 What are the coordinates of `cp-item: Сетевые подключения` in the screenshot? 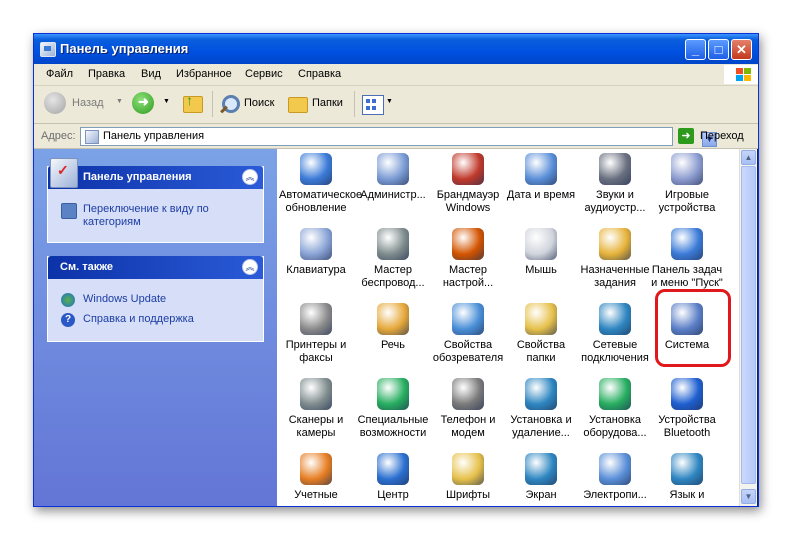 It's located at (615, 340).